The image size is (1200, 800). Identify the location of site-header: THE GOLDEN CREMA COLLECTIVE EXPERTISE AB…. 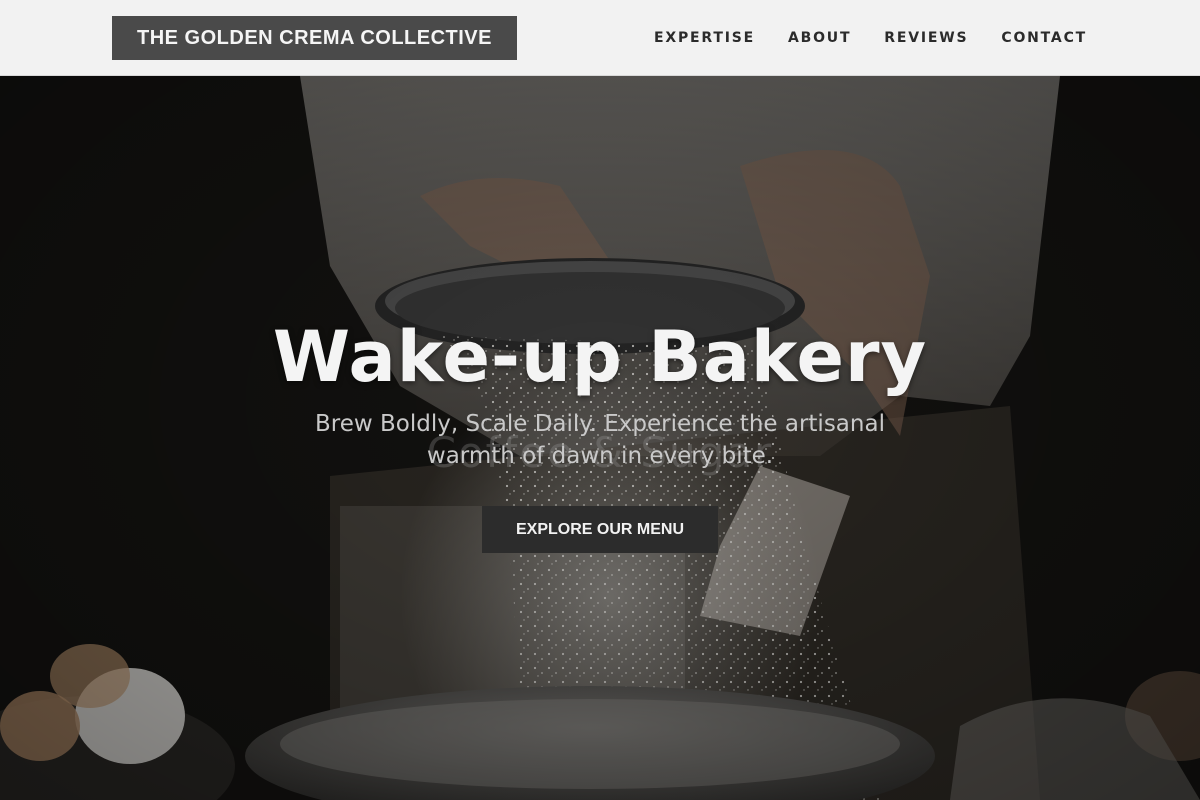
(600, 38).